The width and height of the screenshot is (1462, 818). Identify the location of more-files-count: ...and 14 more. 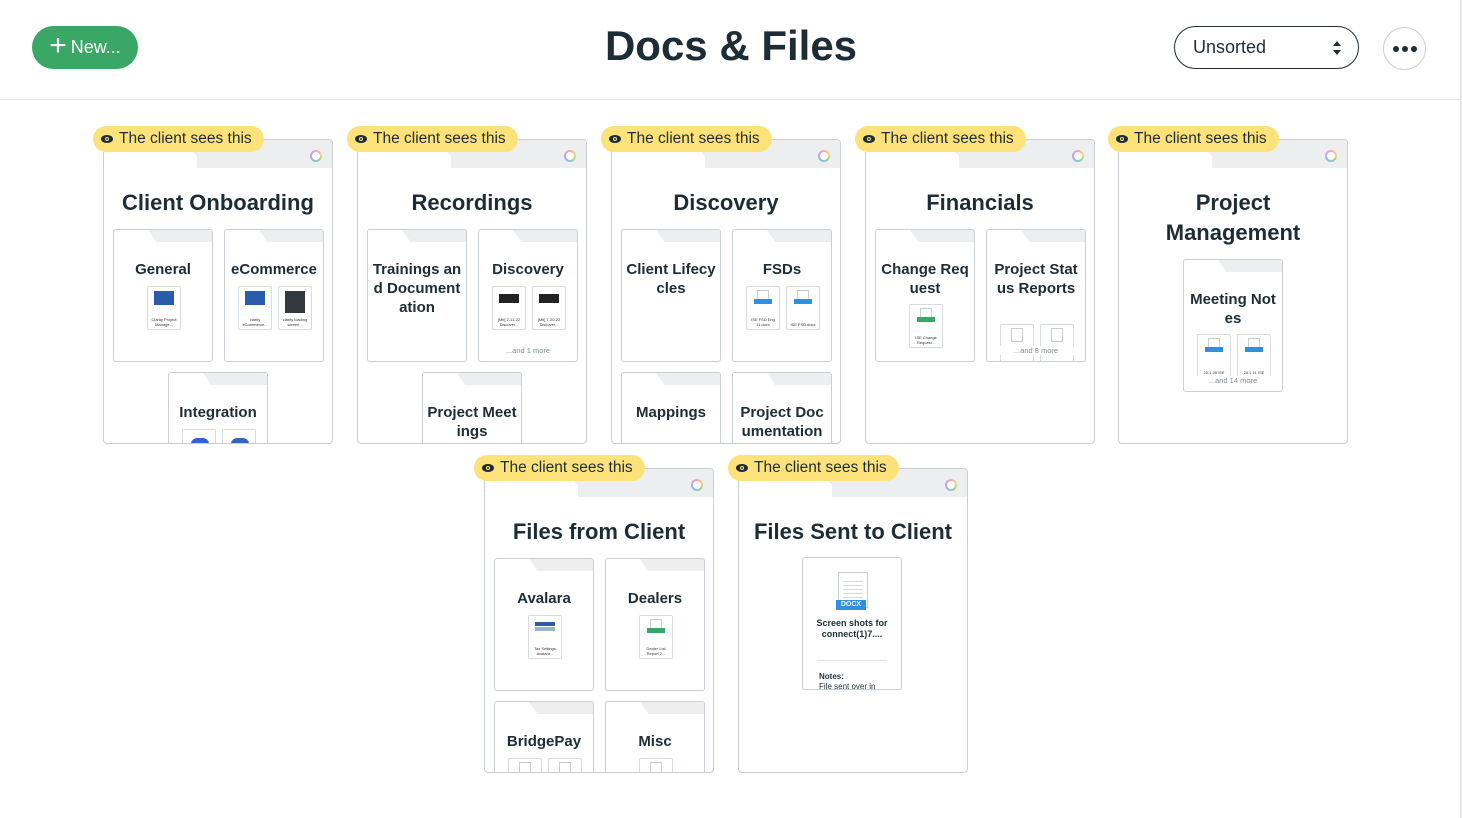
(1233, 380).